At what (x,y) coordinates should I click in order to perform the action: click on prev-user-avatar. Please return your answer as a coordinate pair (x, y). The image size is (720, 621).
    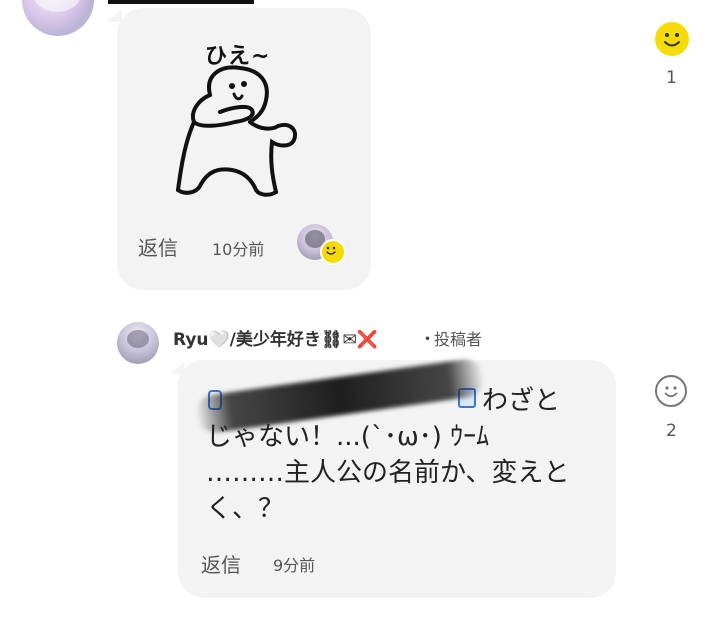
    Looking at the image, I should click on (58, 18).